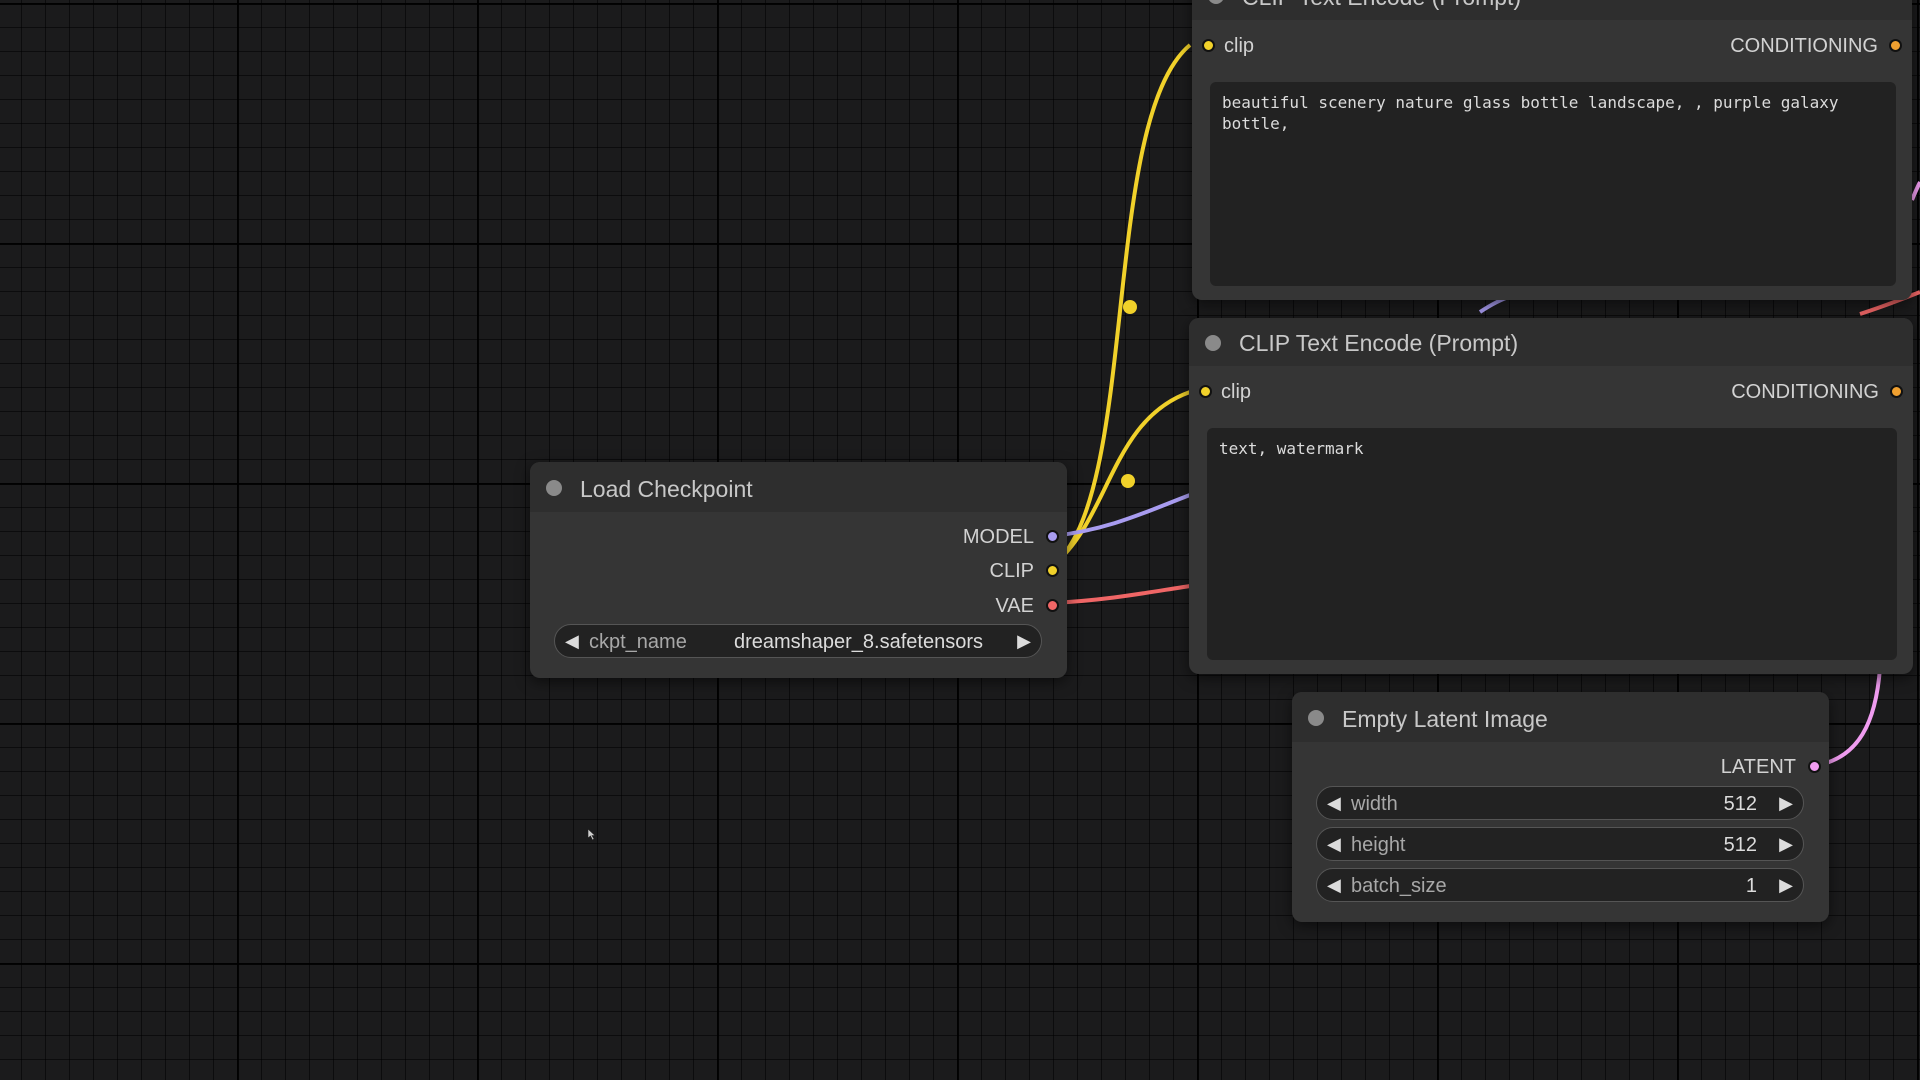  I want to click on prompt-textarea: text, watermark, so click(1552, 544).